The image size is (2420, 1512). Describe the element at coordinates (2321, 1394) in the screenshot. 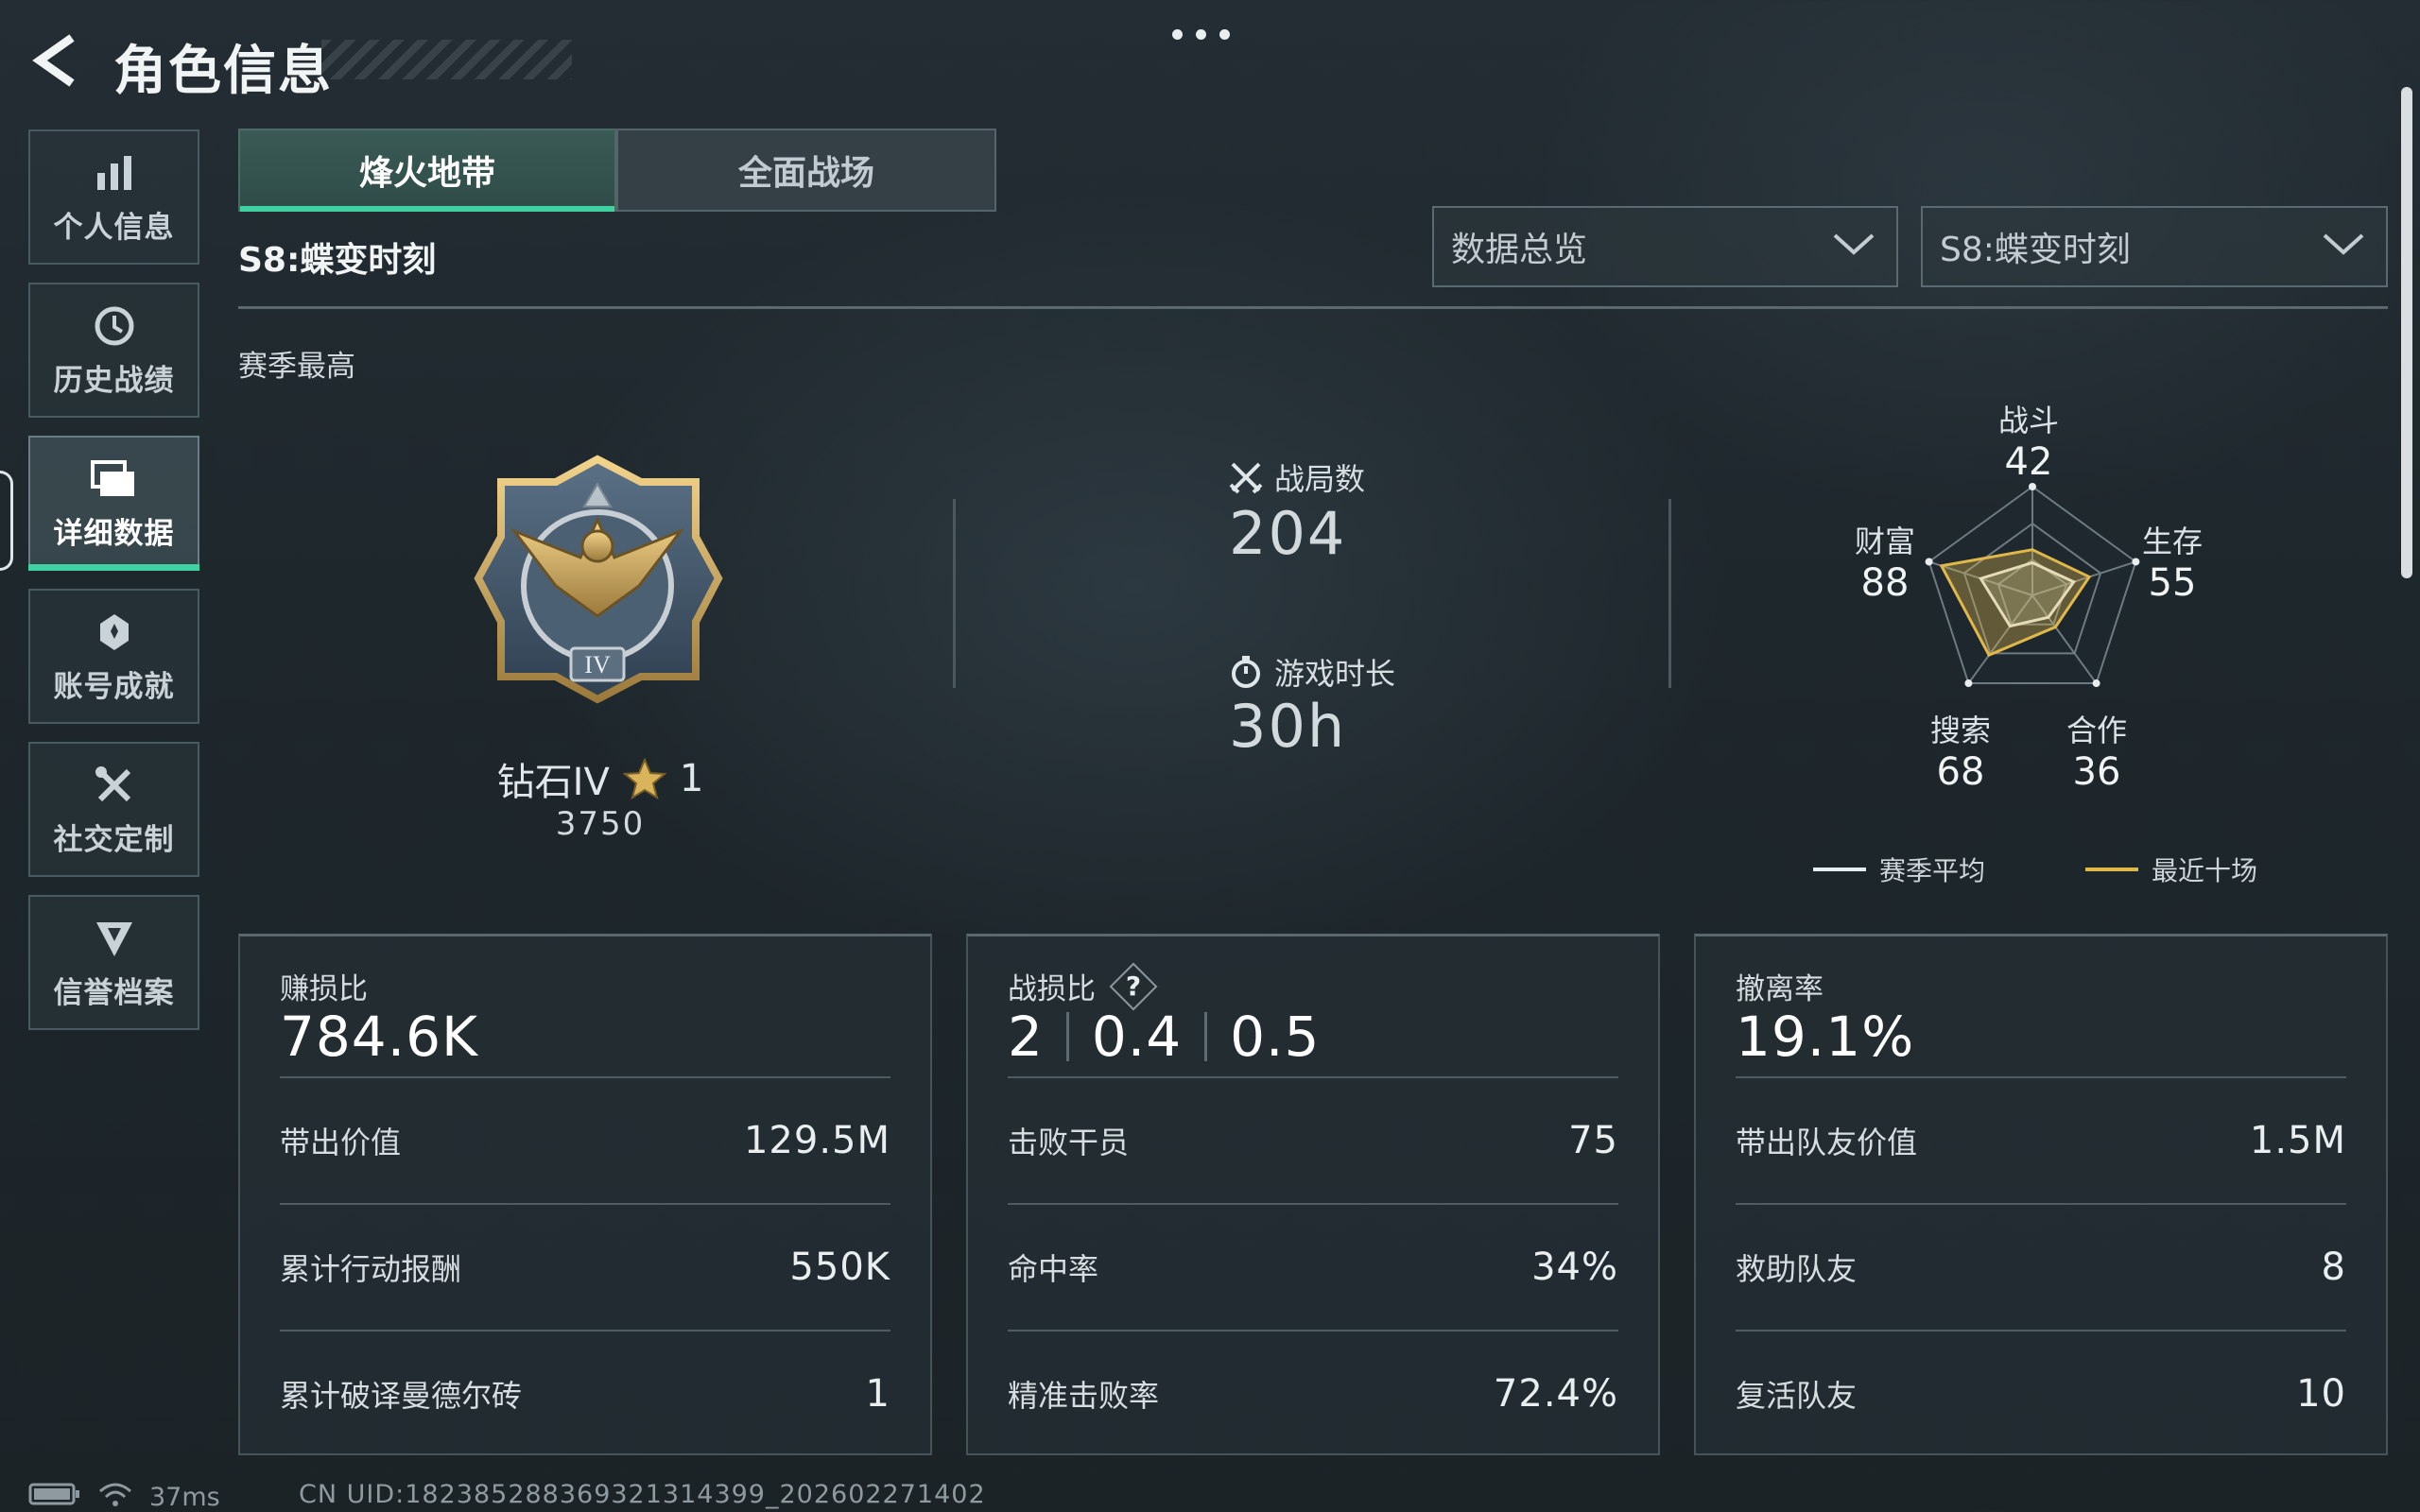

I see `row-value: 10` at that location.